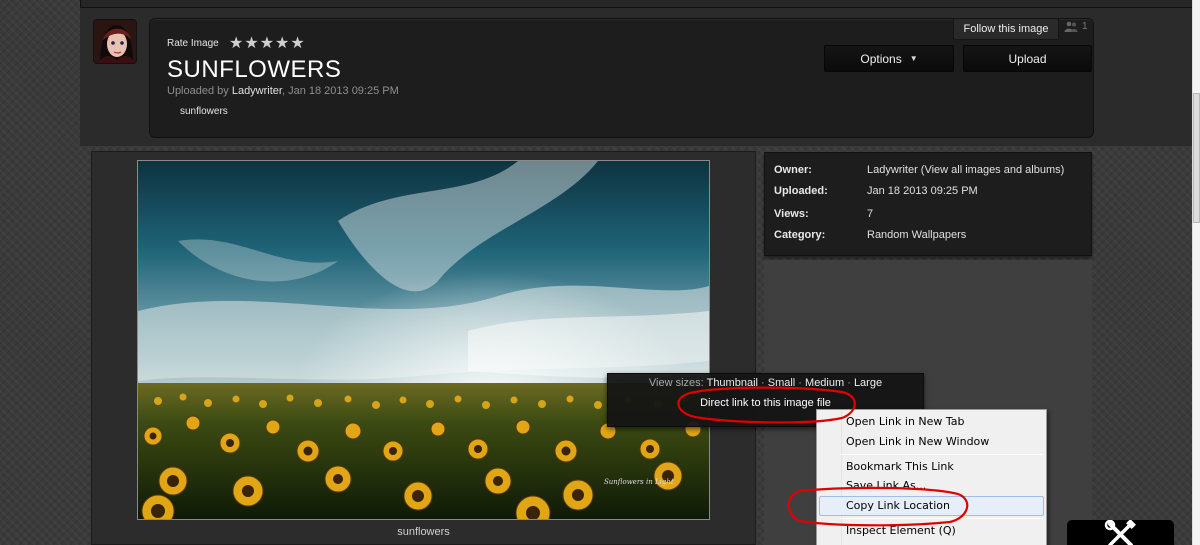  Describe the element at coordinates (193, 43) in the screenshot. I see `rate-image-label: Rate Image` at that location.